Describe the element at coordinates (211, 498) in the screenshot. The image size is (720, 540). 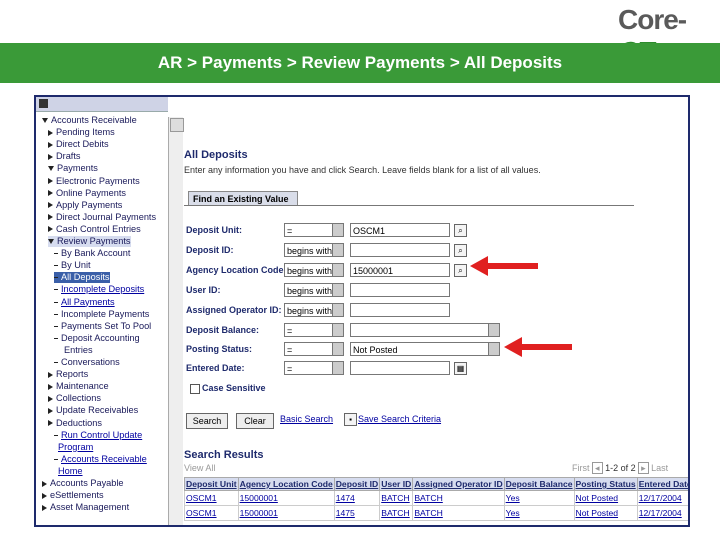
I see `table-cell: OSCM1` at that location.